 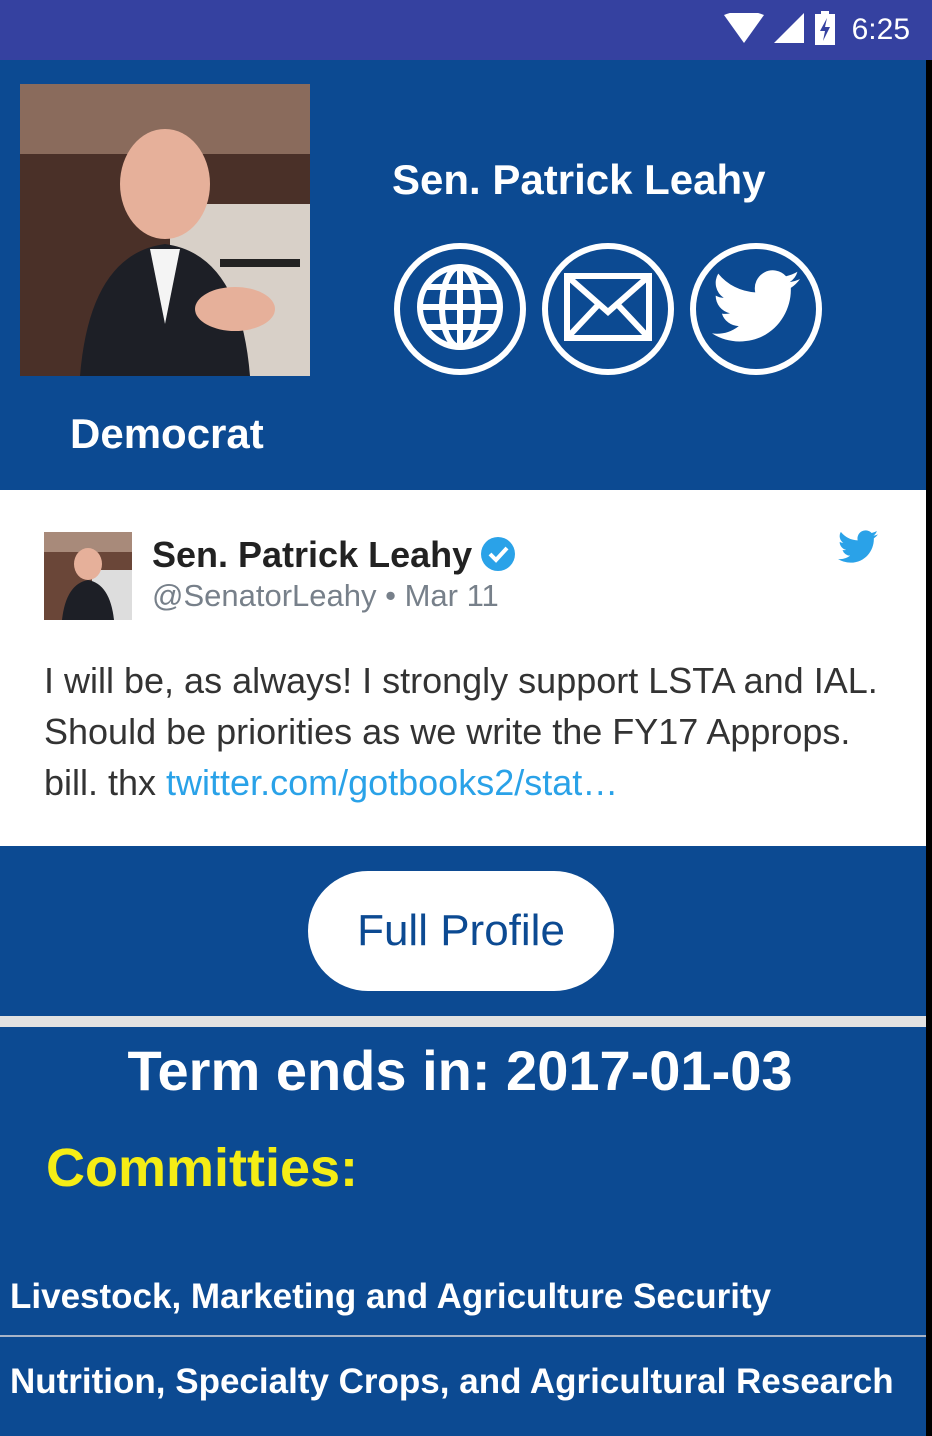 What do you see at coordinates (88, 576) in the screenshot?
I see `tweet-avatar` at bounding box center [88, 576].